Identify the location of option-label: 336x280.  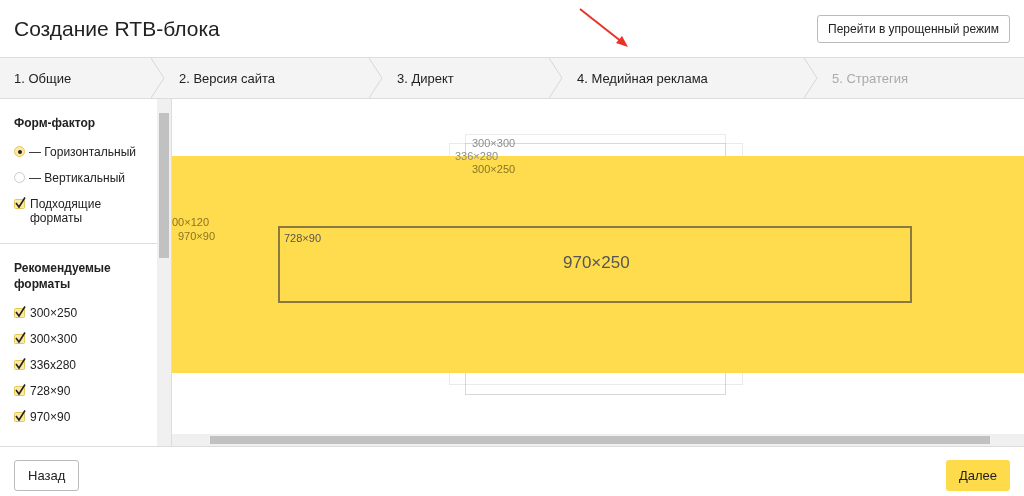
(53, 365).